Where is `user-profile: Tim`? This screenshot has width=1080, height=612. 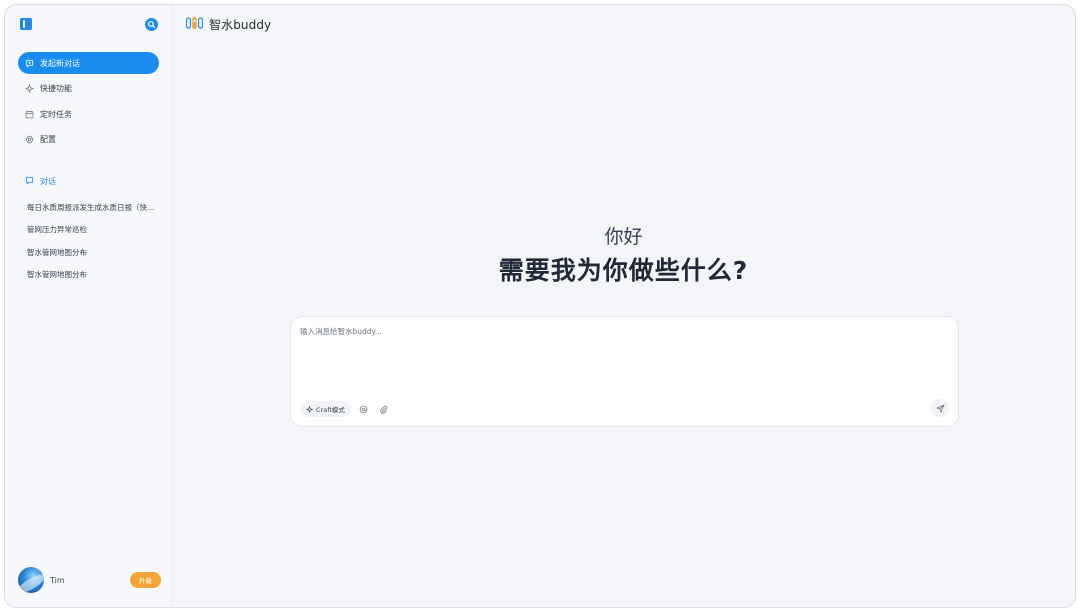 user-profile: Tim is located at coordinates (41, 580).